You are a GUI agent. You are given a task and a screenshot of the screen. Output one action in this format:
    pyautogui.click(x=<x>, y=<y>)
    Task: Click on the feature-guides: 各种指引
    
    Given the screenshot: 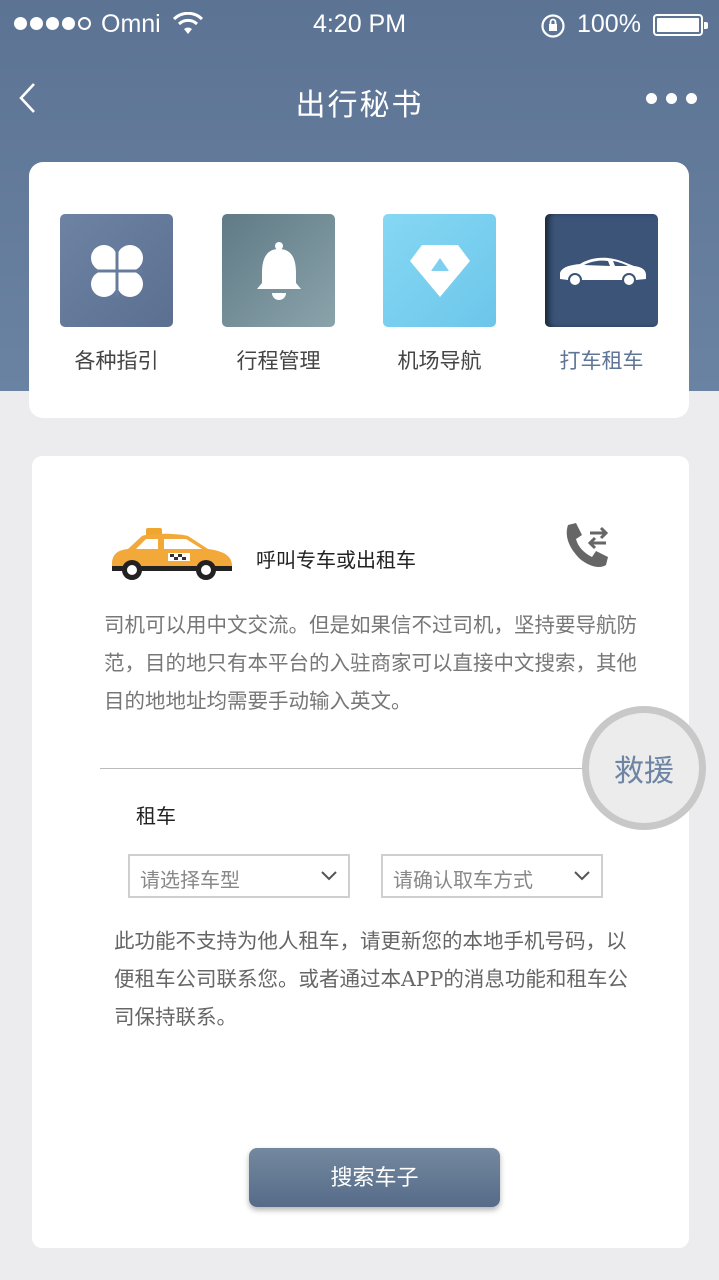 What is the action you would take?
    pyautogui.click(x=116, y=294)
    